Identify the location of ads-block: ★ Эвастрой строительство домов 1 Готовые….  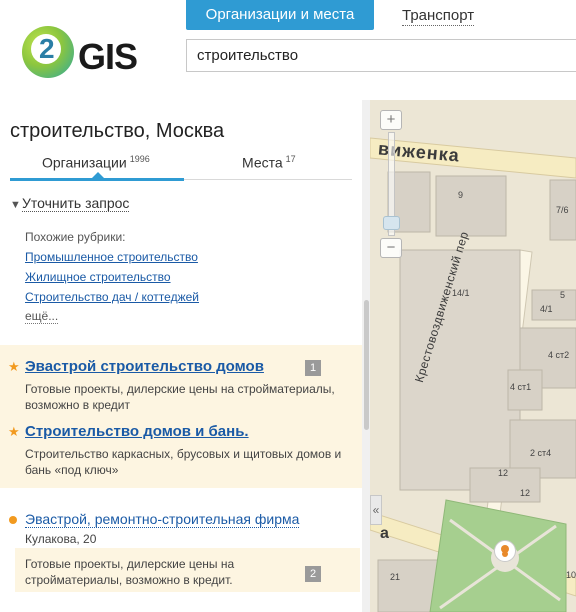
(181, 416).